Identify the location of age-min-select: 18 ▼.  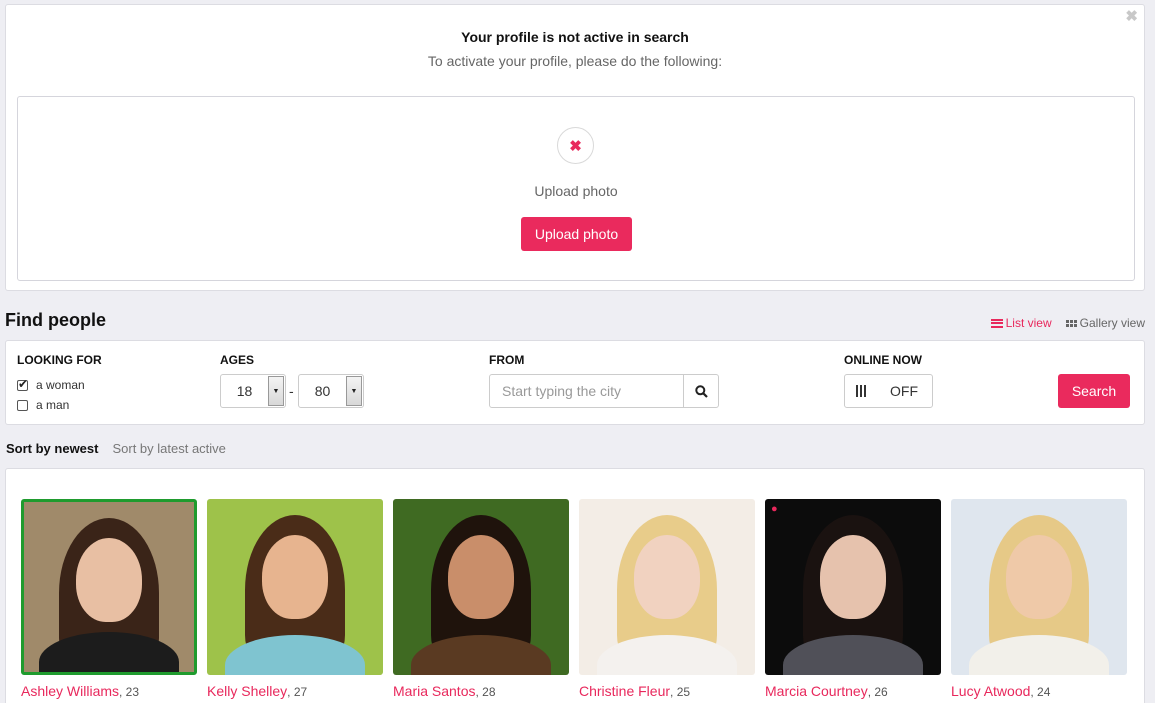
(253, 391).